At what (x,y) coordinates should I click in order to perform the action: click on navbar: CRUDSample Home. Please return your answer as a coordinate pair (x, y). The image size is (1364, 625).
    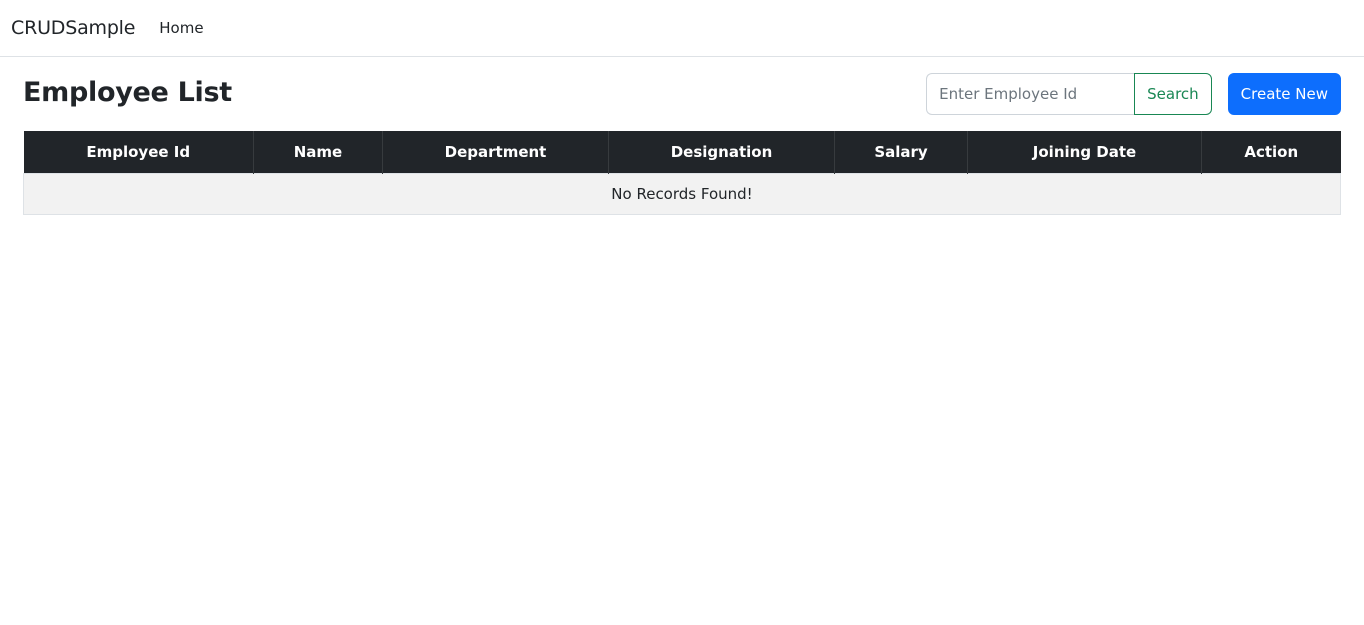
    Looking at the image, I should click on (682, 28).